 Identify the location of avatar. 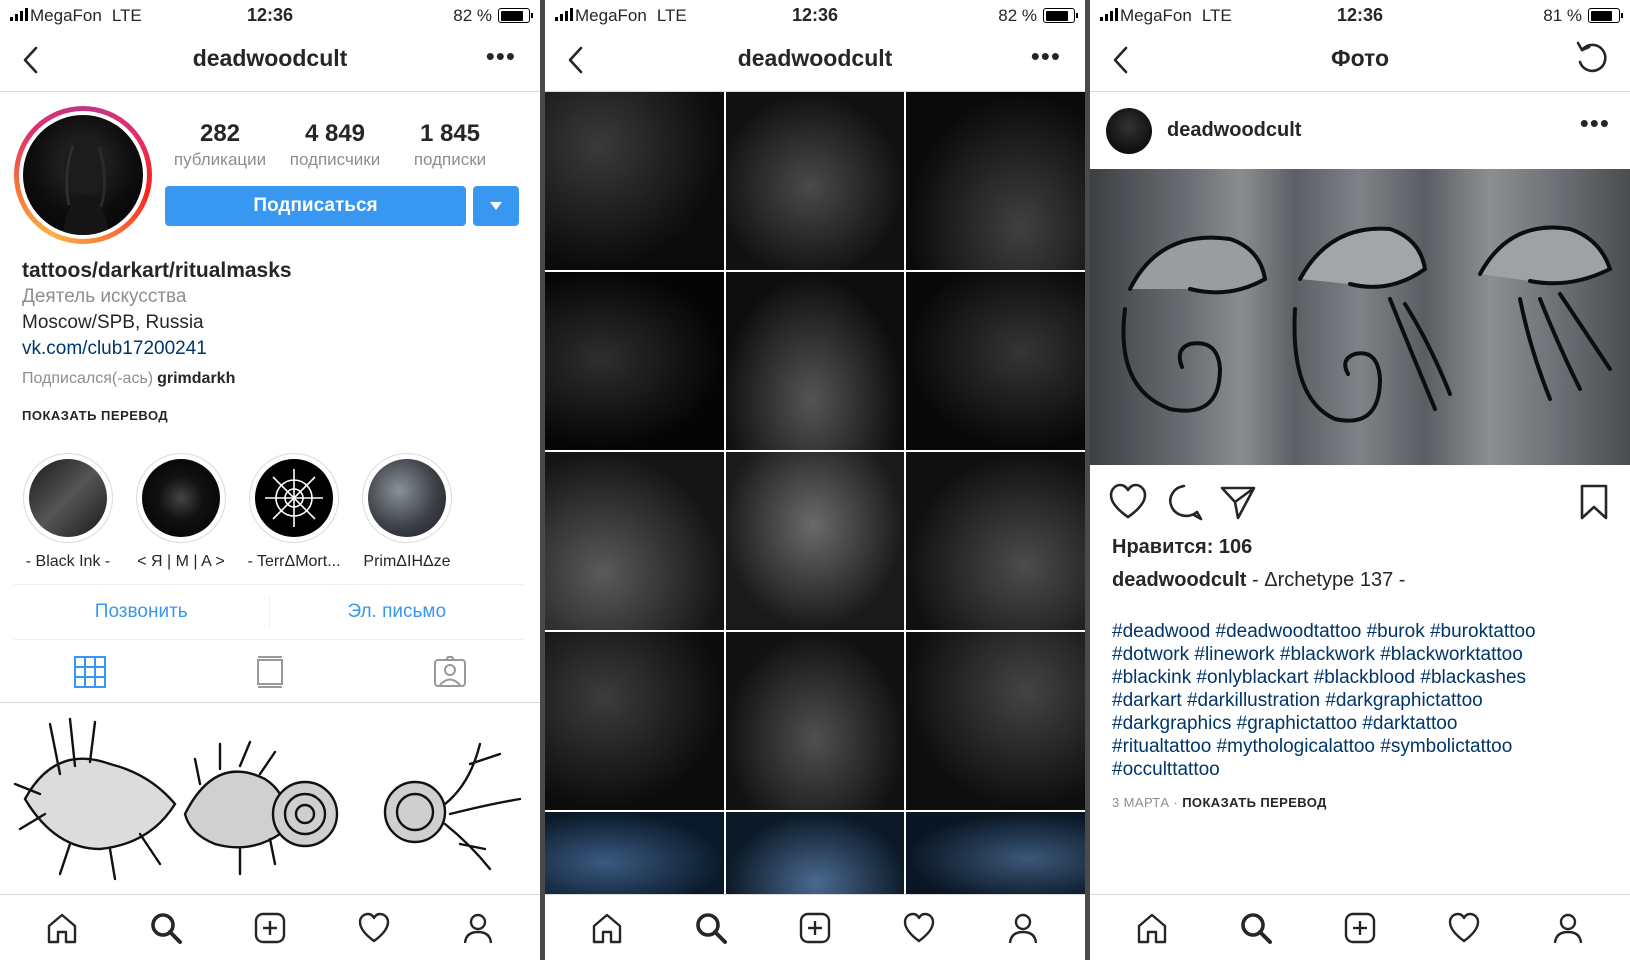
(83, 175).